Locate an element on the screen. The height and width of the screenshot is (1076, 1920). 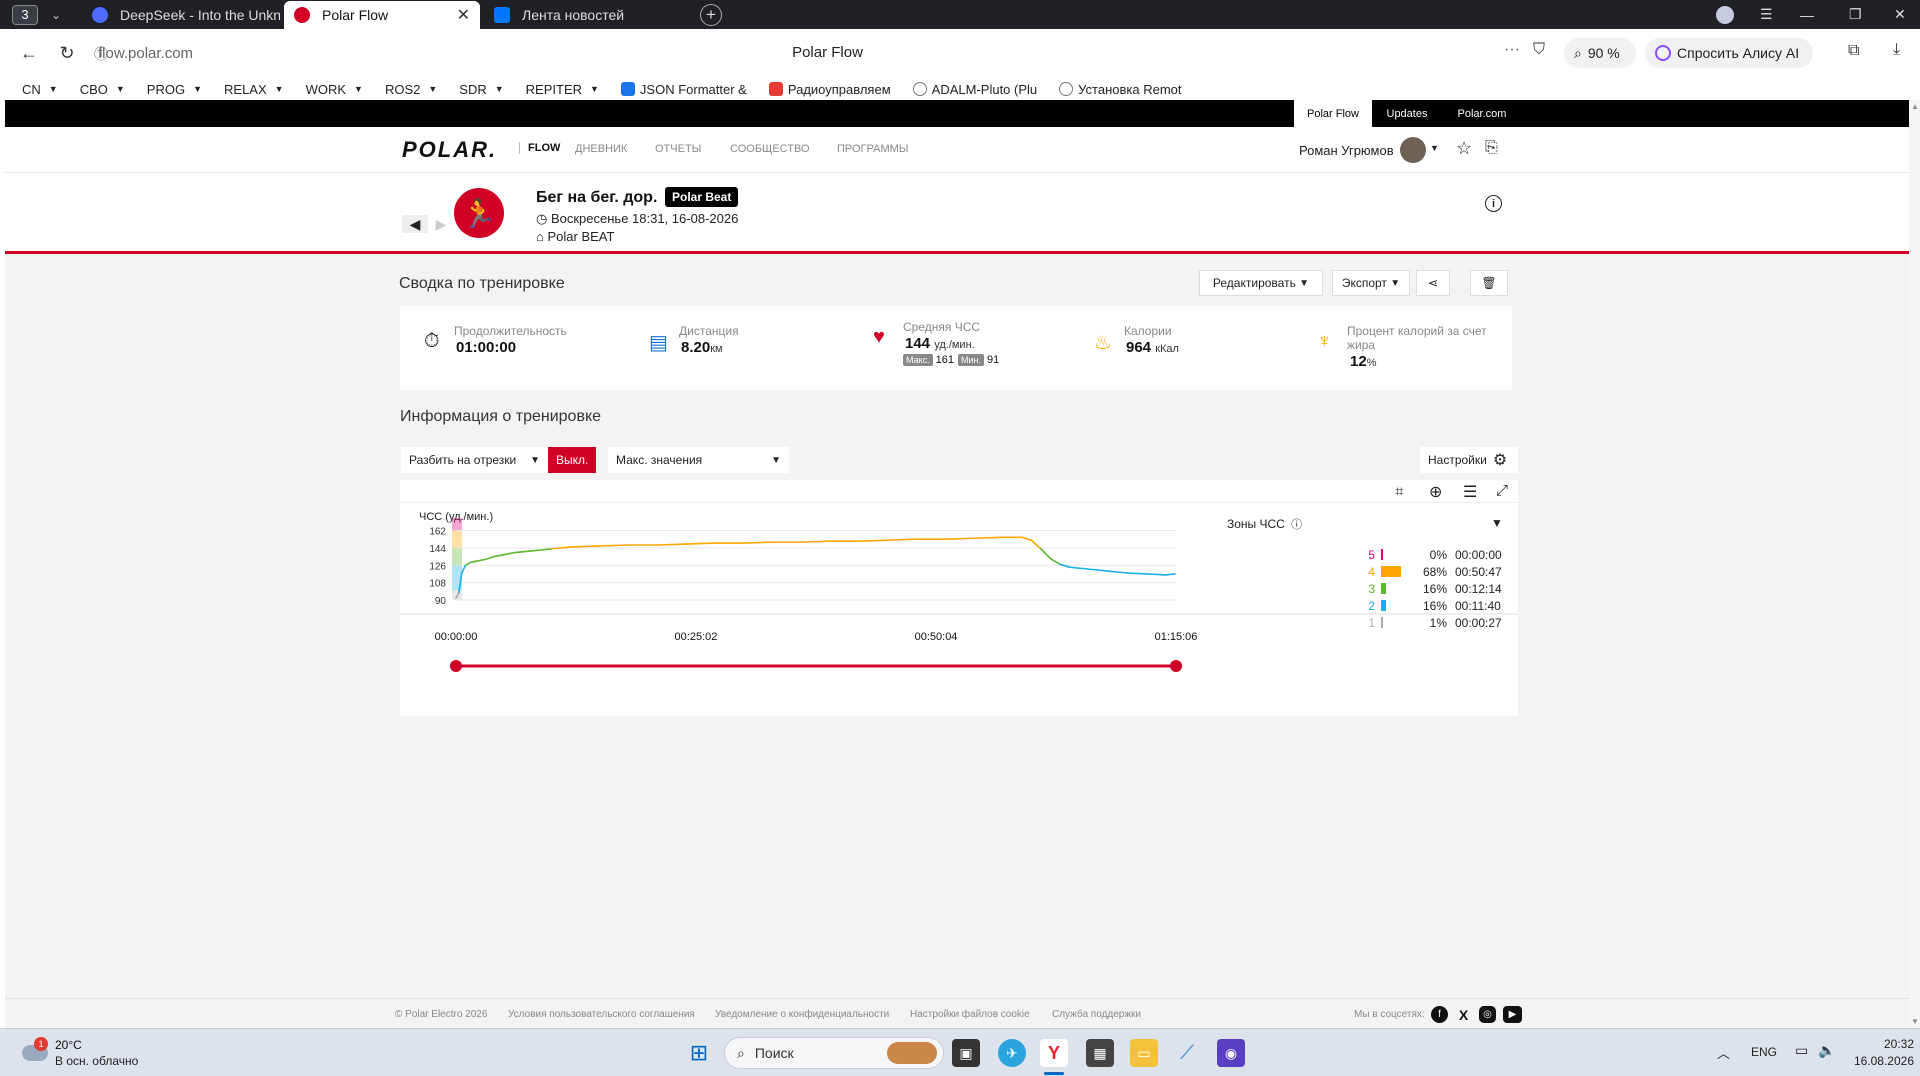
ask-alice-button: Спросить Алису AI is located at coordinates (1729, 53).